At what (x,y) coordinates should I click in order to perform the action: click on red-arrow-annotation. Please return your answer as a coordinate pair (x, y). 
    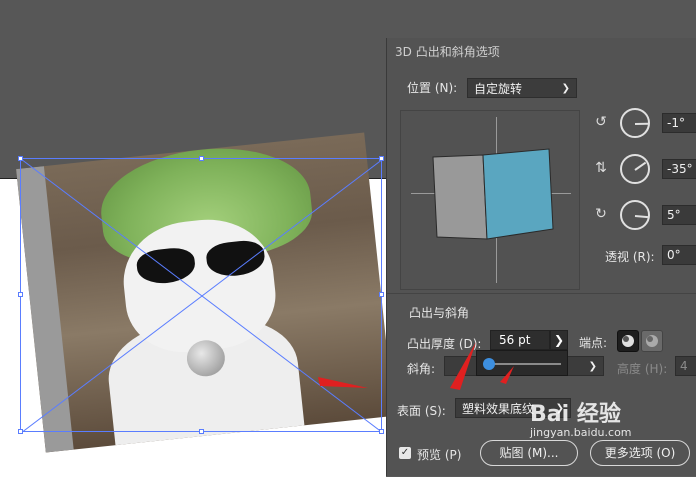
    Looking at the image, I should click on (343, 382).